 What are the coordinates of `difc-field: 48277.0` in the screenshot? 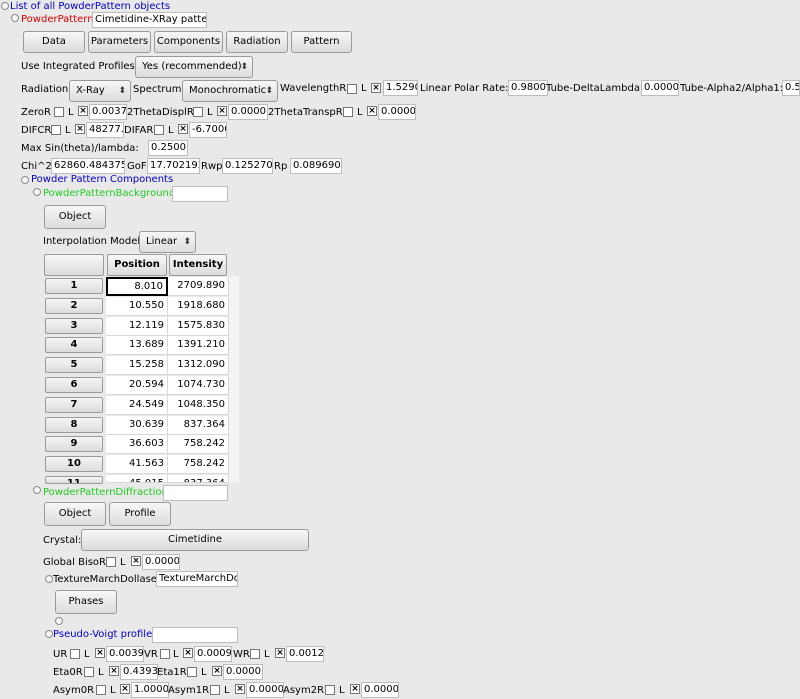 It's located at (105, 130).